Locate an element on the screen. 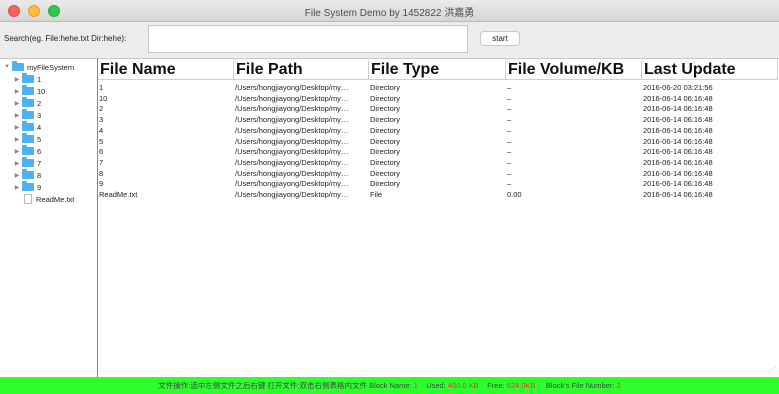 Image resolution: width=779 pixels, height=394 pixels. expand-arrow-icon: ▼ is located at coordinates (7, 67).